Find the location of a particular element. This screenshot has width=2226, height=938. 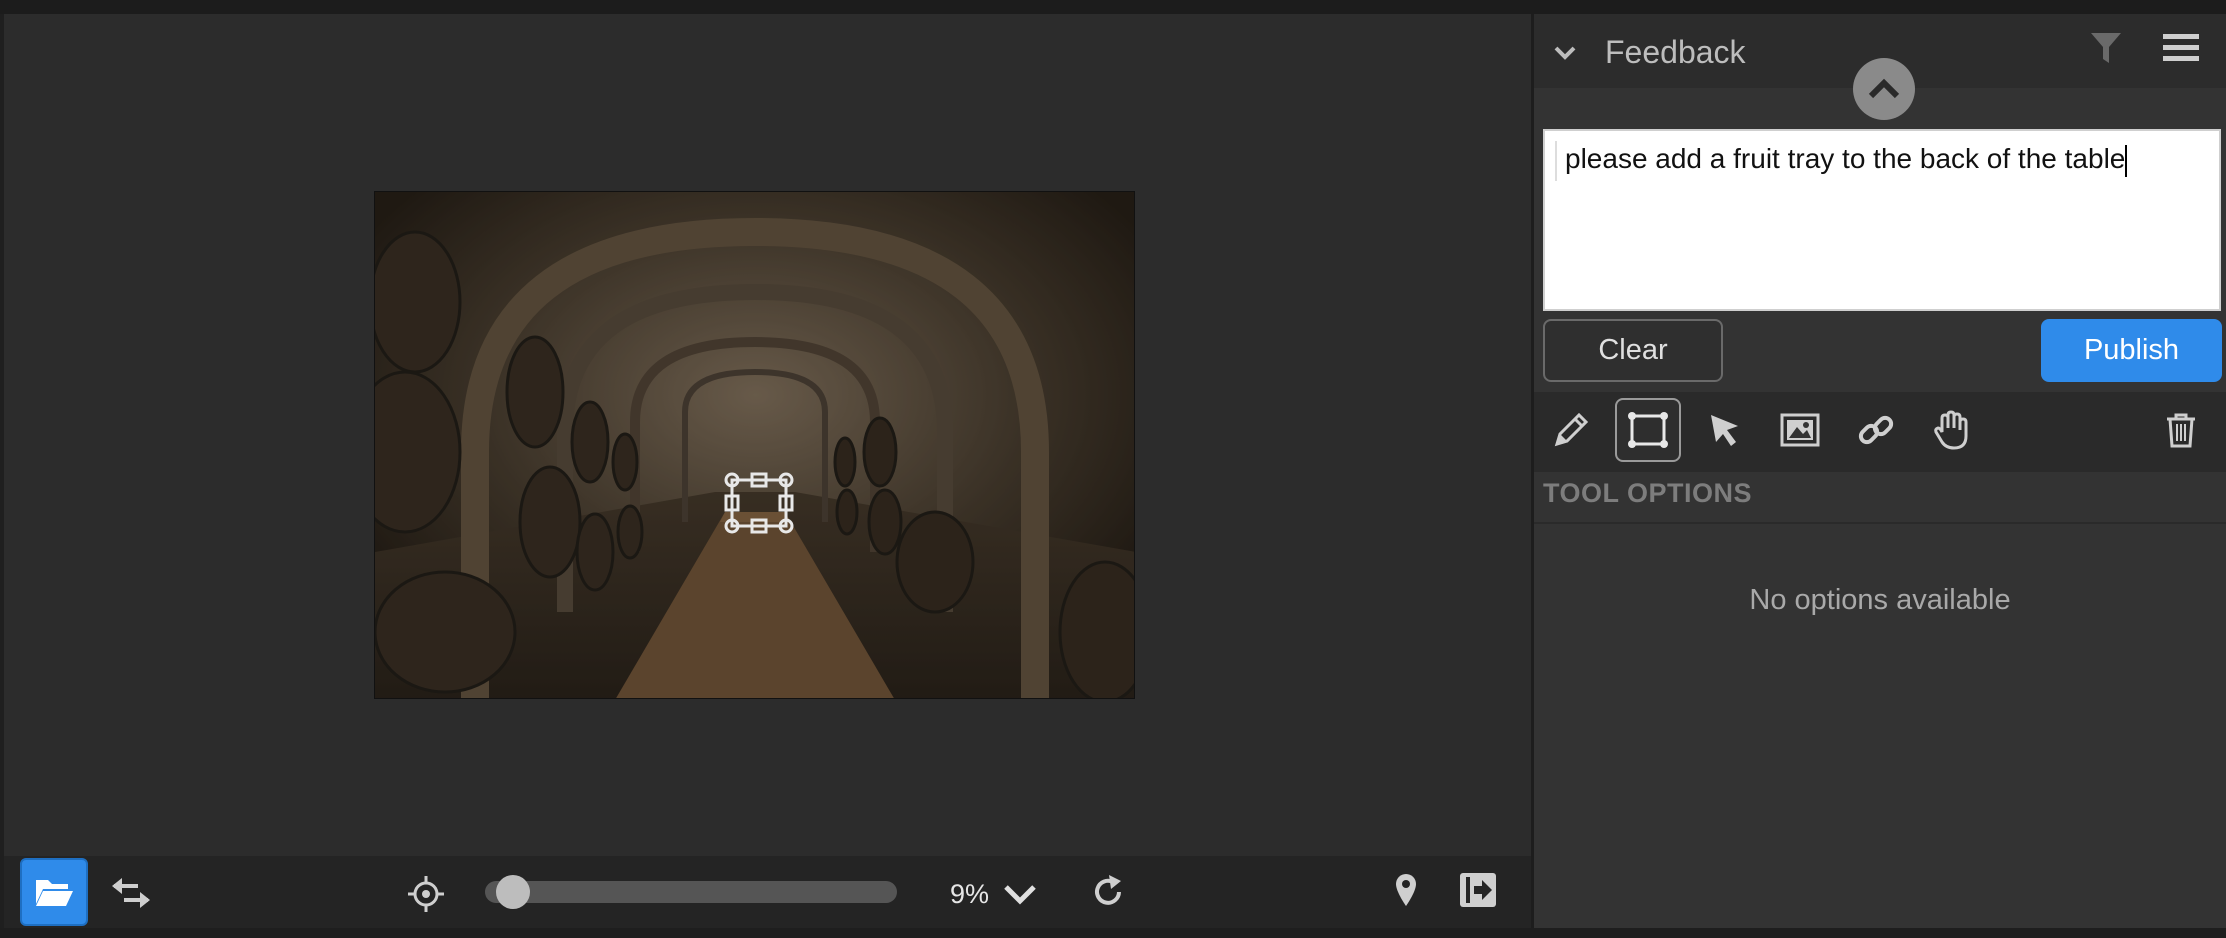

swap-arrows-icon is located at coordinates (131, 893).